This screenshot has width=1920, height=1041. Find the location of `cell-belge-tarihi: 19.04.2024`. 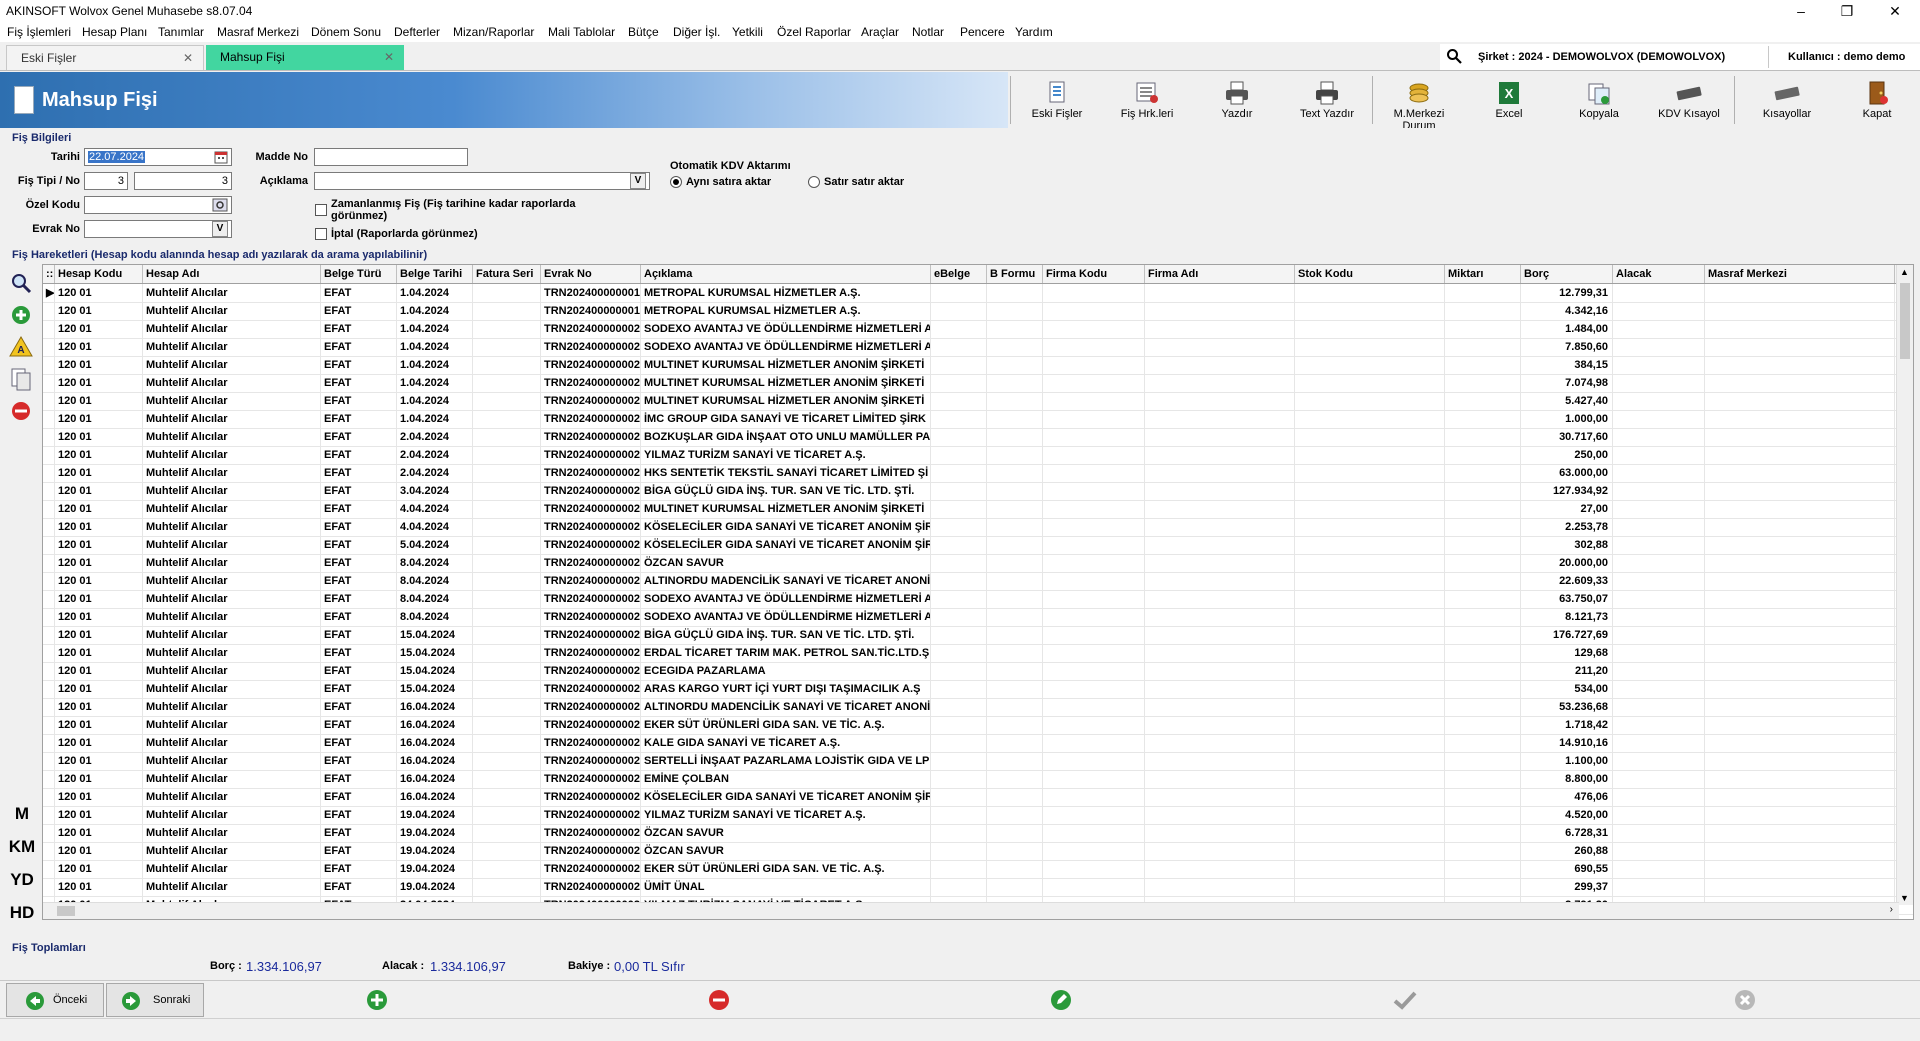

cell-belge-tarihi: 19.04.2024 is located at coordinates (435, 851).